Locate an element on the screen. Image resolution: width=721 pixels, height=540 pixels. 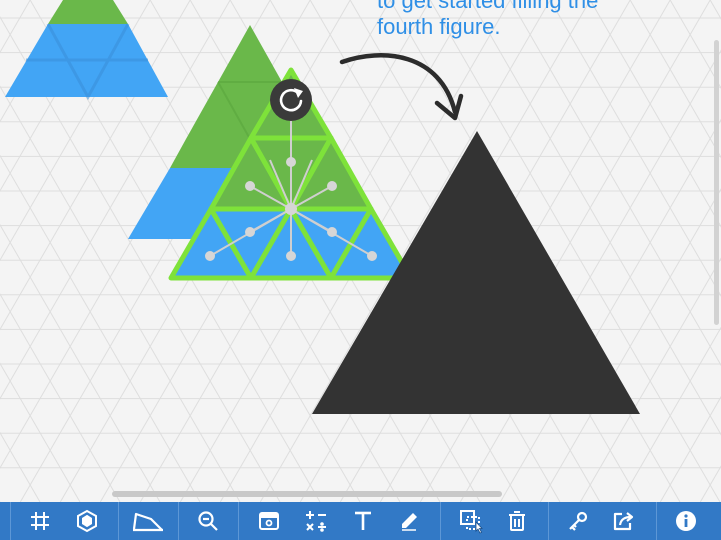
math-symbols-button is located at coordinates (316, 521).